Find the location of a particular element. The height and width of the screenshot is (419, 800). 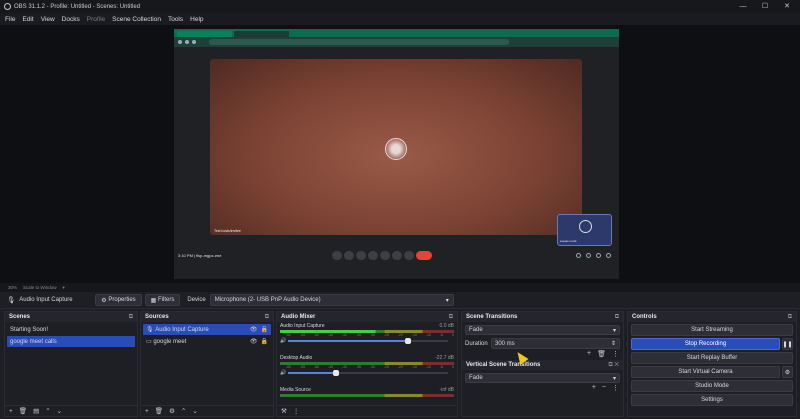

scene-item-label: Starting Soon! is located at coordinates (29, 329).